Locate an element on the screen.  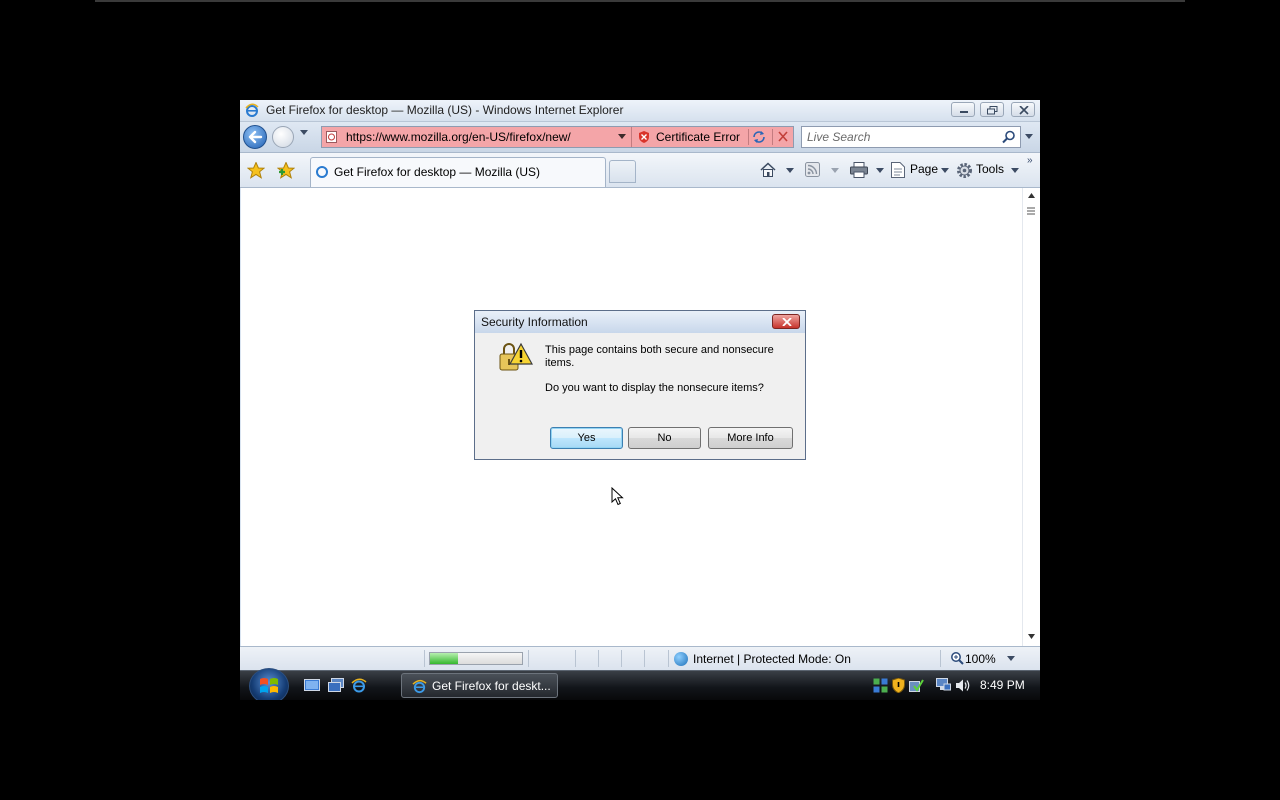
zoom-dropdown-icon is located at coordinates (1011, 659).